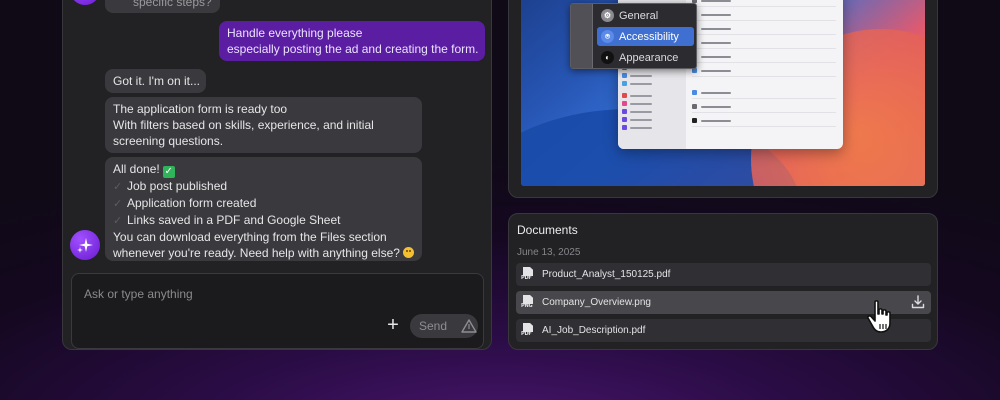  I want to click on zoom-tab, so click(582, 36).